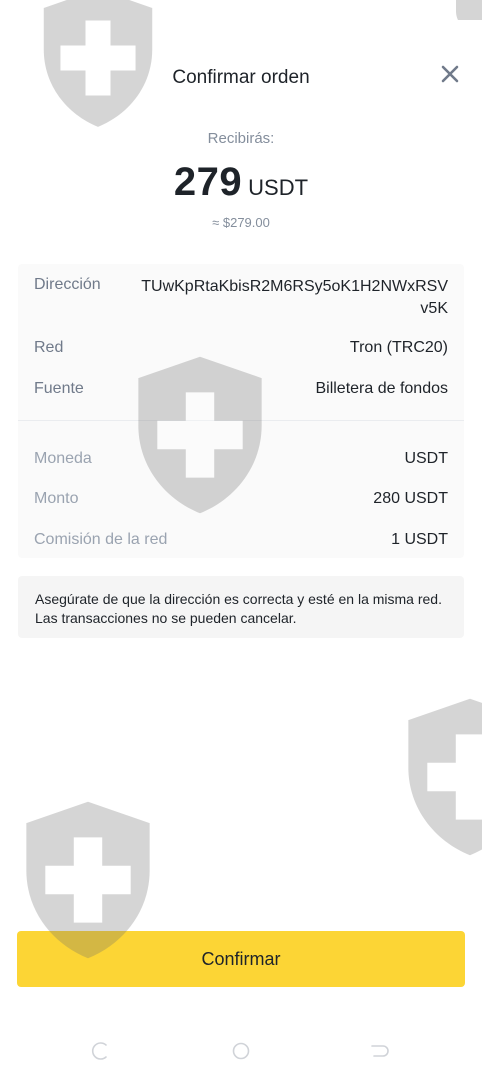 Image resolution: width=482 pixels, height=1080 pixels. I want to click on address-label: Dirección, so click(67, 284).